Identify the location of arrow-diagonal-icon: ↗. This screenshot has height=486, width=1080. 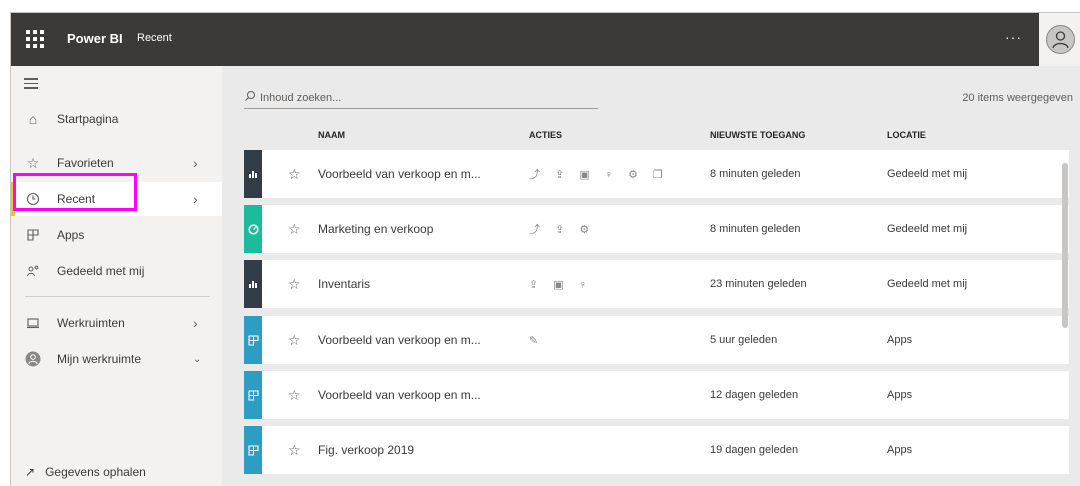
(30, 472).